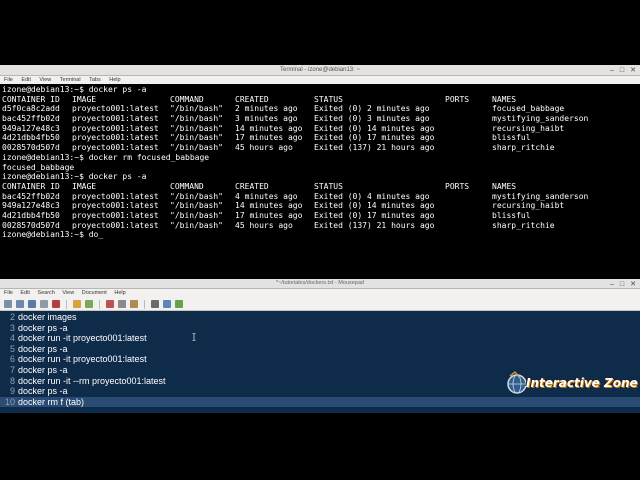 The width and height of the screenshot is (640, 480). What do you see at coordinates (8, 304) in the screenshot?
I see `new-file-icon` at bounding box center [8, 304].